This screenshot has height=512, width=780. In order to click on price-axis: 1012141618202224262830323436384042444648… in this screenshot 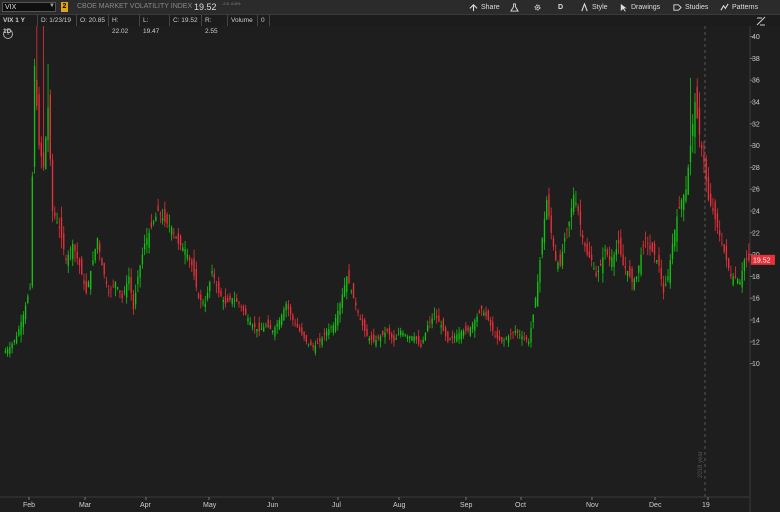, I will do `click(762, 269)`.